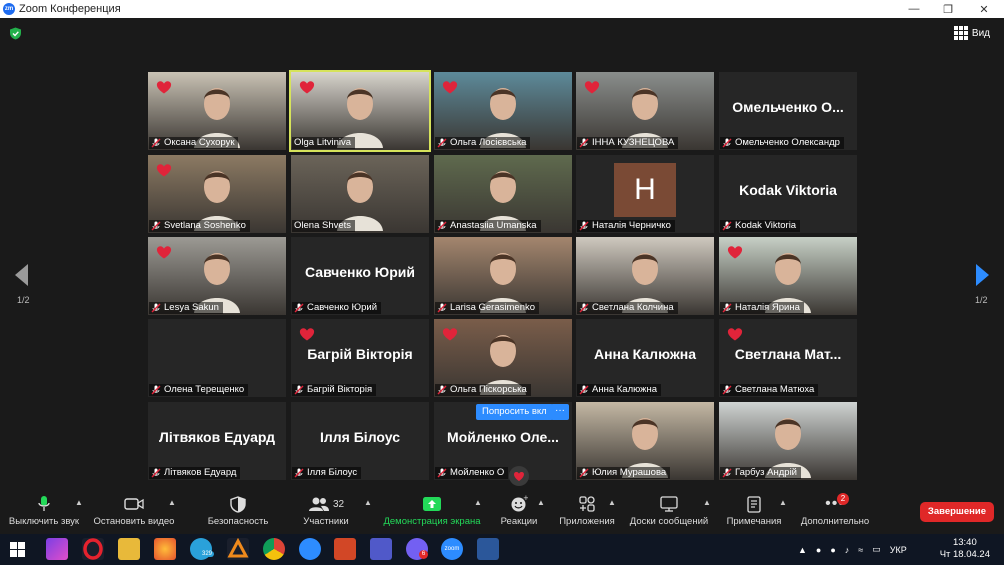 The height and width of the screenshot is (565, 1004). Describe the element at coordinates (274, 549) in the screenshot. I see `chrome-icon` at that location.